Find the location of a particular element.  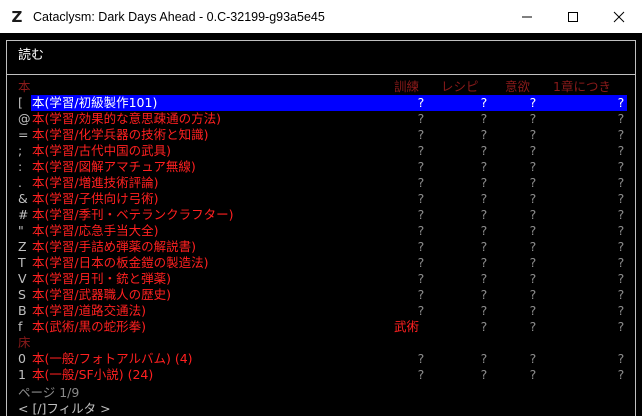

maximize-icon is located at coordinates (573, 16).